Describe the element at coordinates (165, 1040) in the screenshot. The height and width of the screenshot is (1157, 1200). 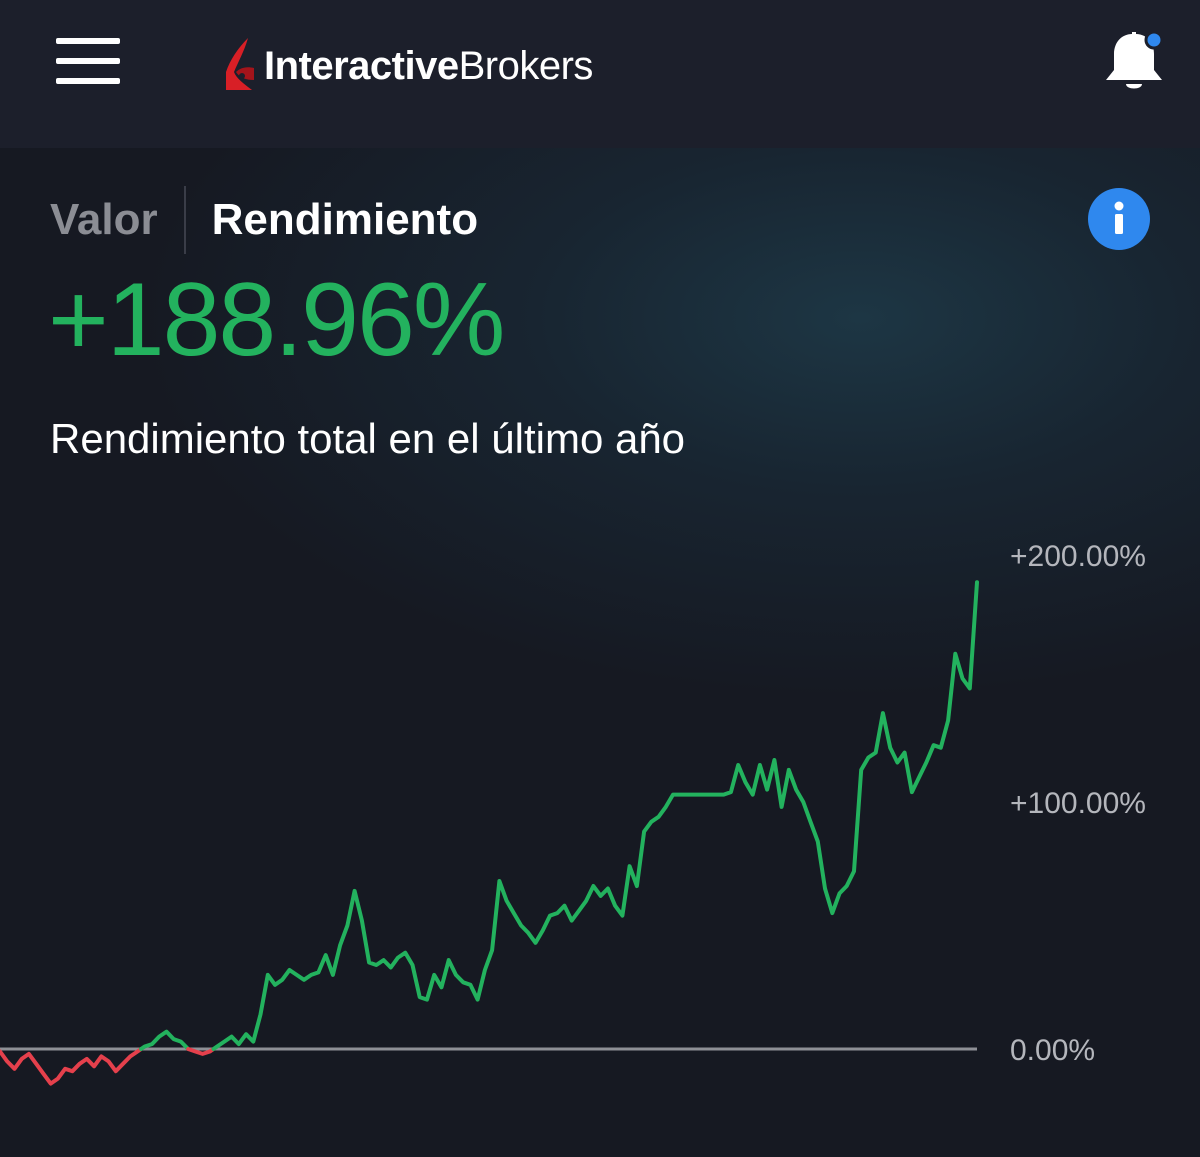
I see `performance-line-positive-segment` at that location.